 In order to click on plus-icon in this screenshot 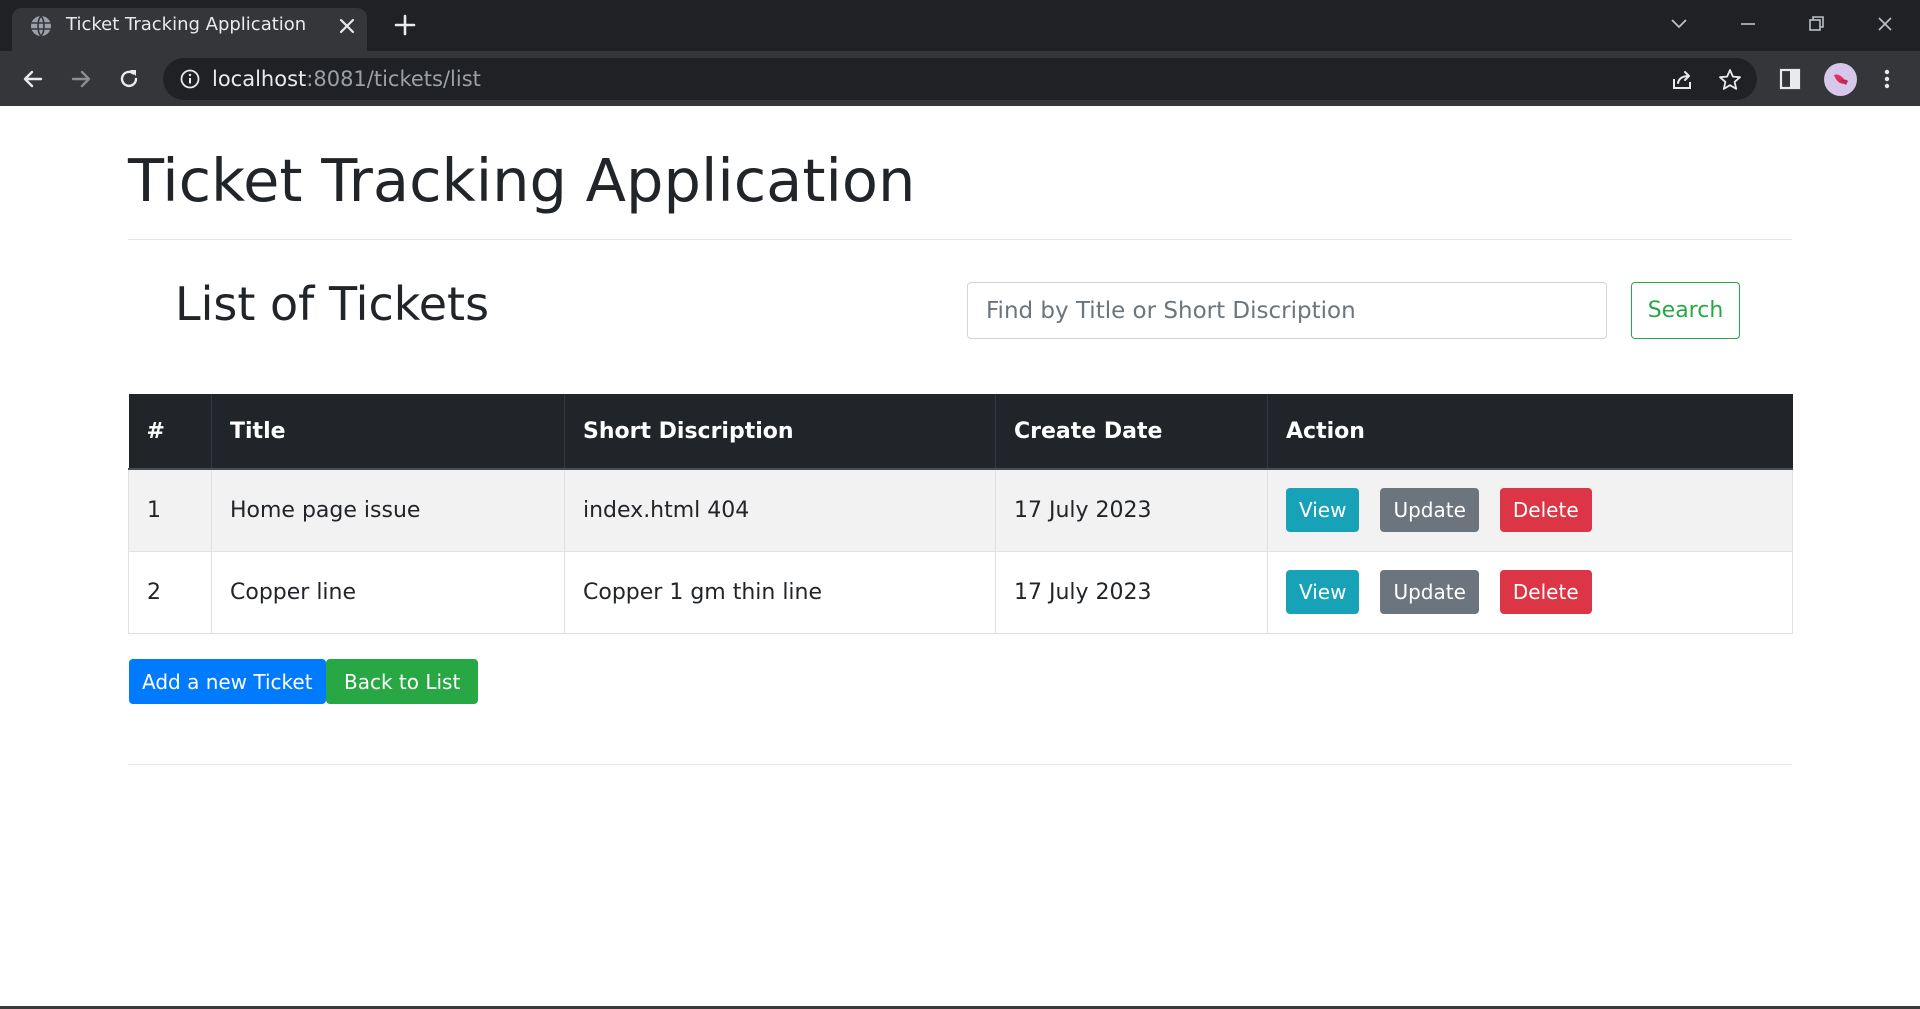, I will do `click(405, 25)`.